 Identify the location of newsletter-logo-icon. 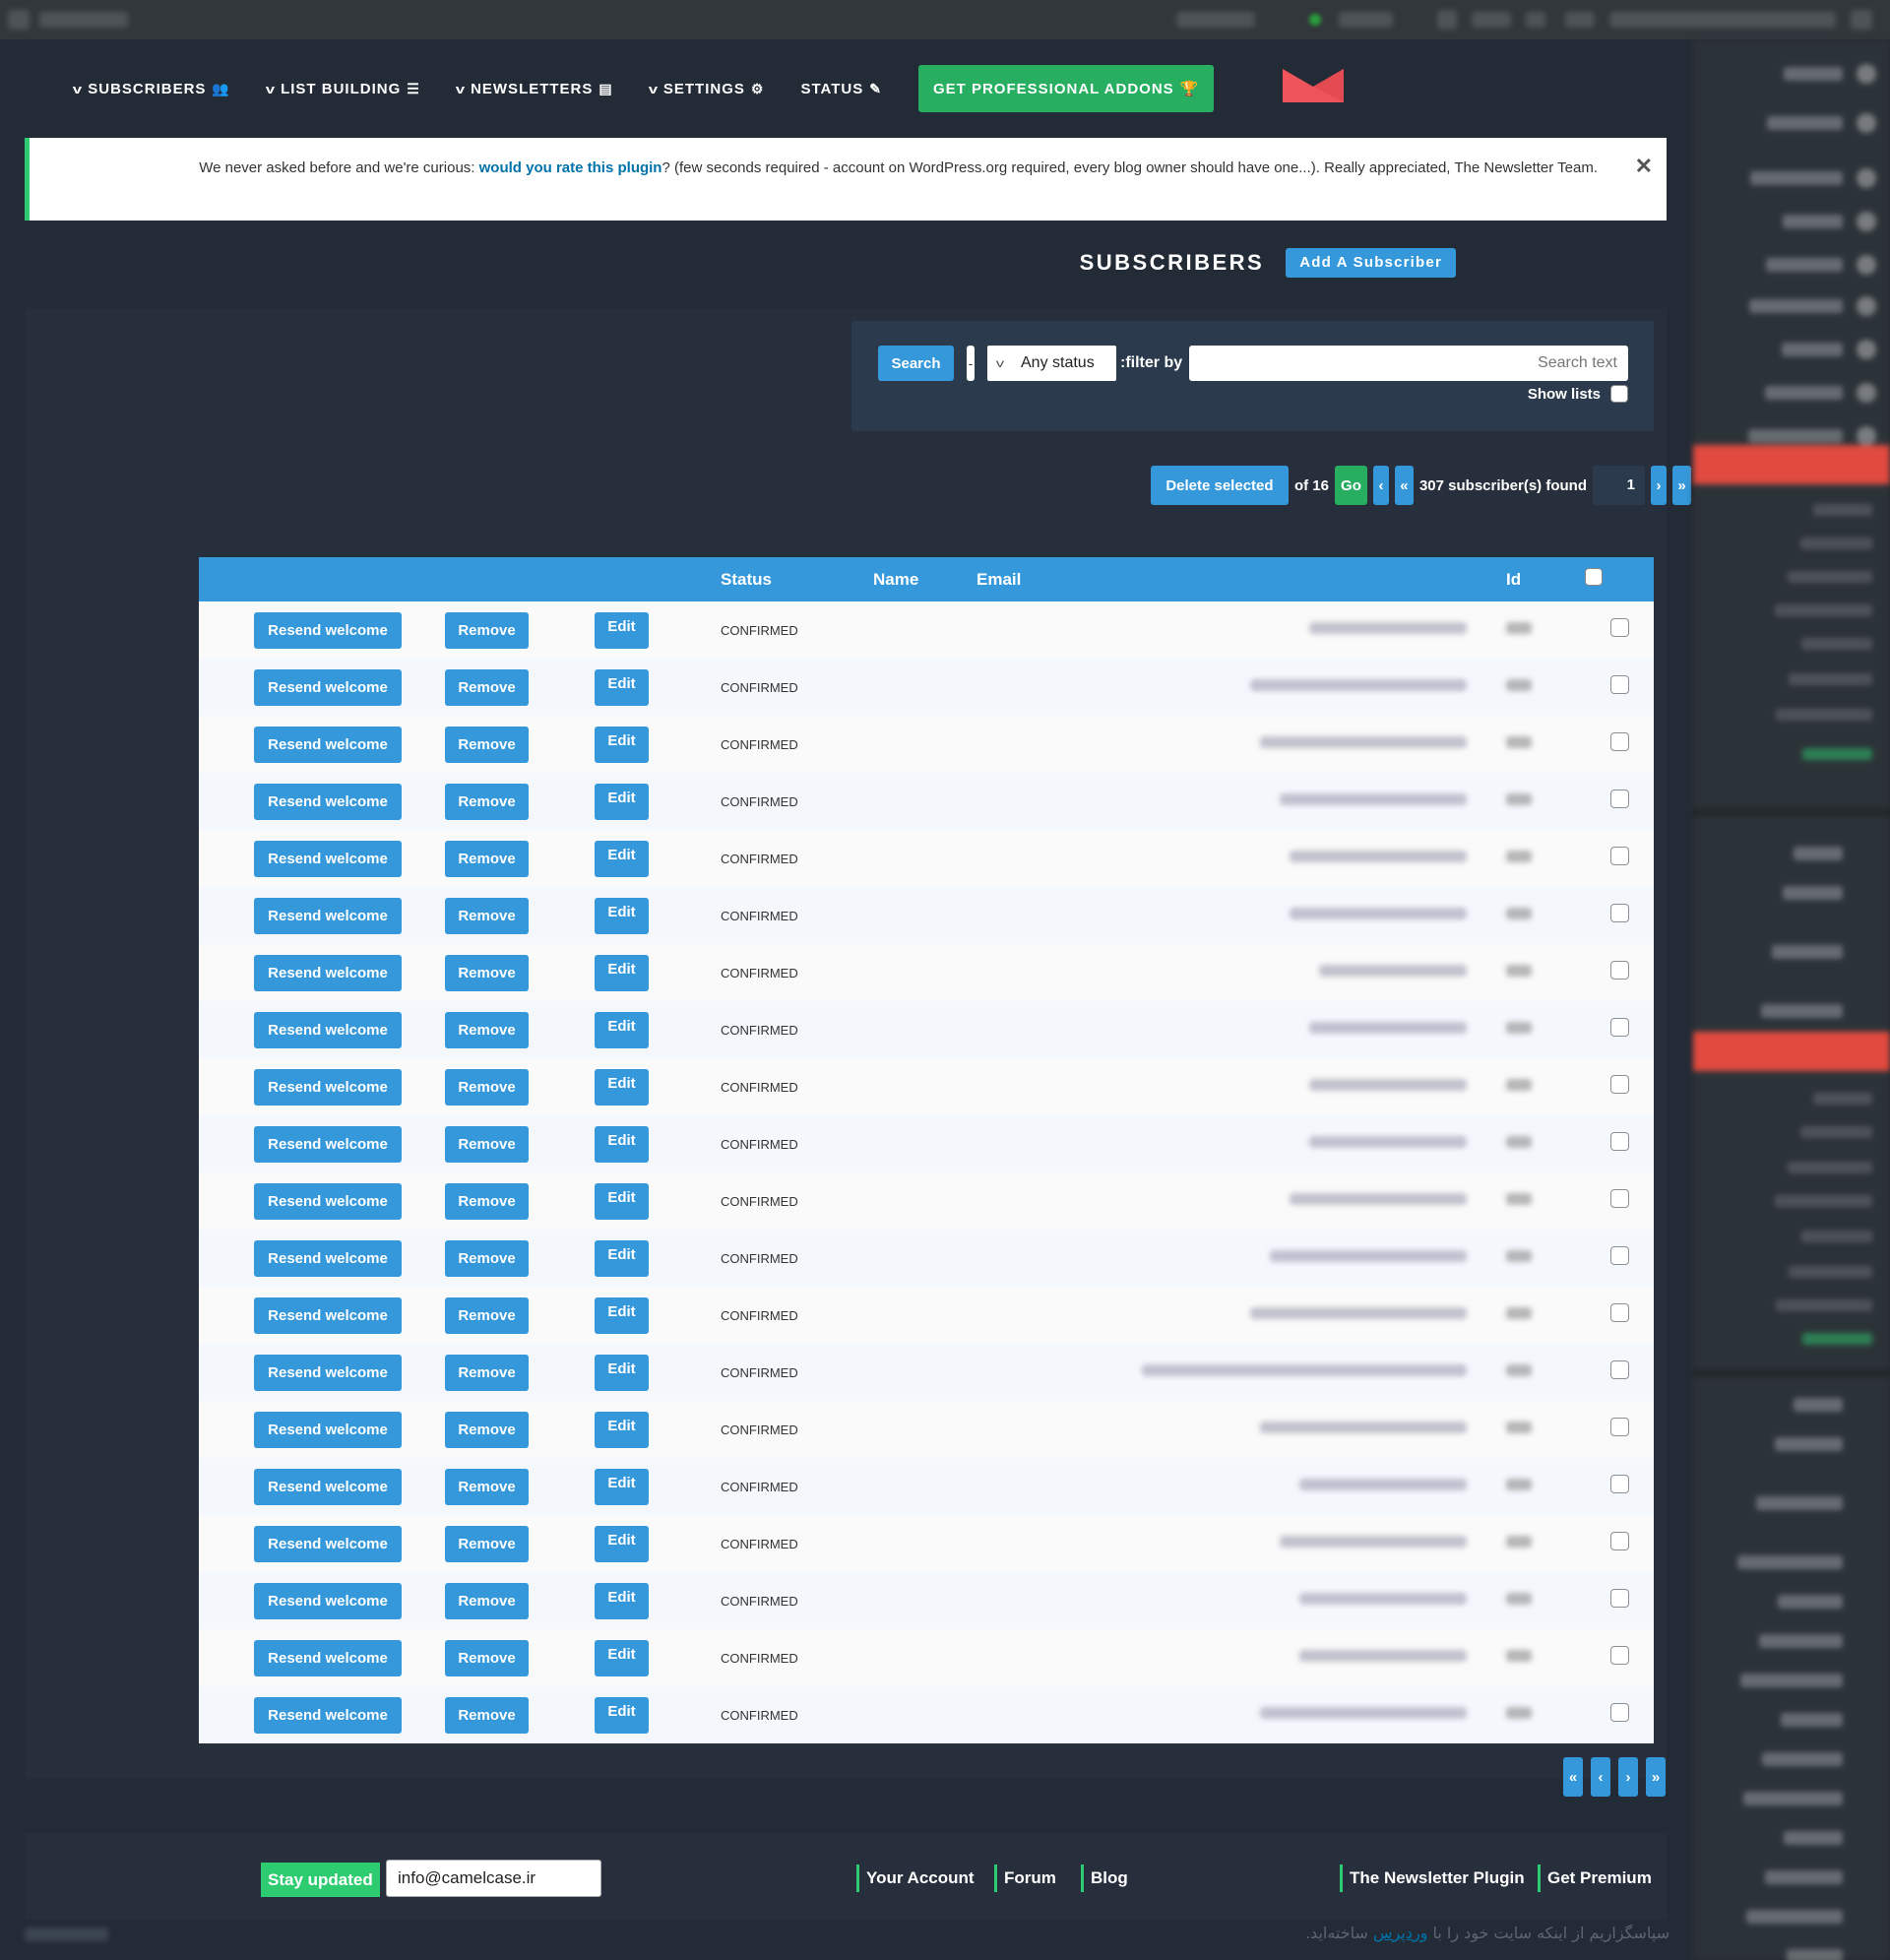
(1313, 85).